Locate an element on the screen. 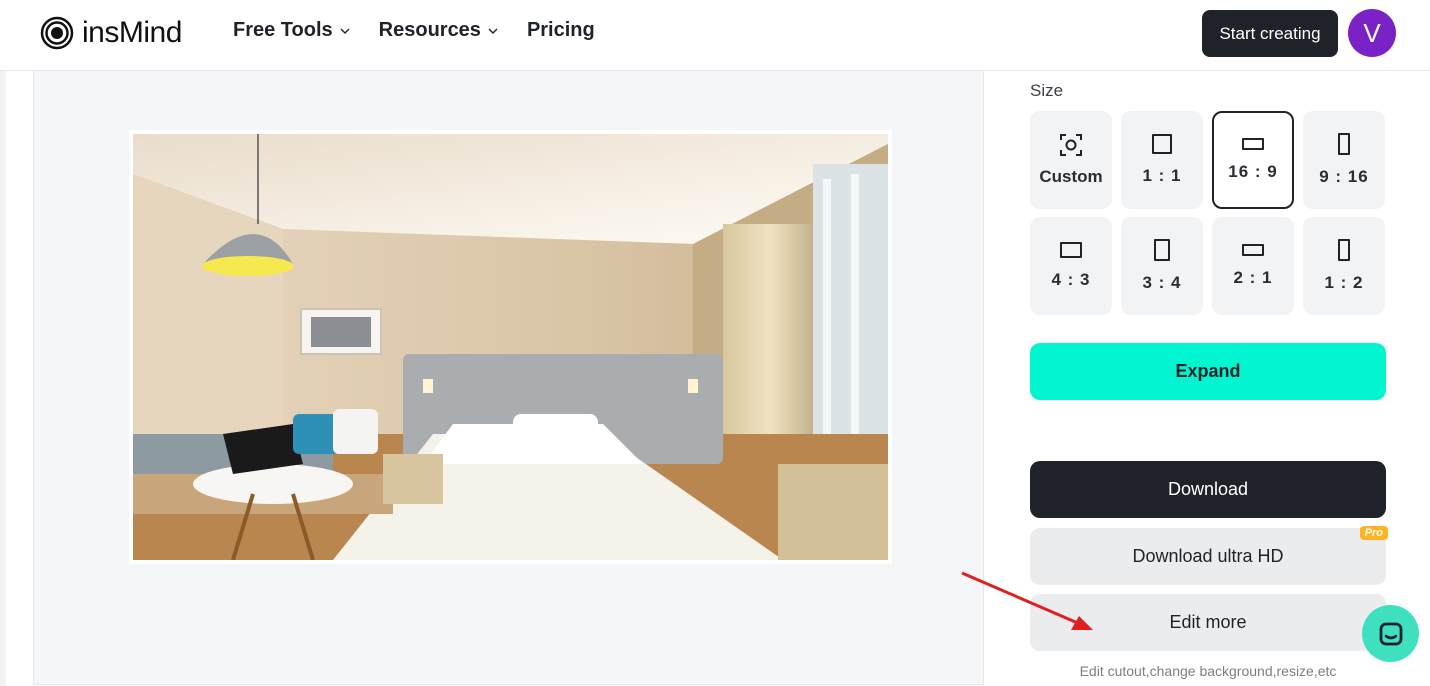 This screenshot has width=1430, height=686. size-option-4-3: 4 : 3 is located at coordinates (1071, 266).